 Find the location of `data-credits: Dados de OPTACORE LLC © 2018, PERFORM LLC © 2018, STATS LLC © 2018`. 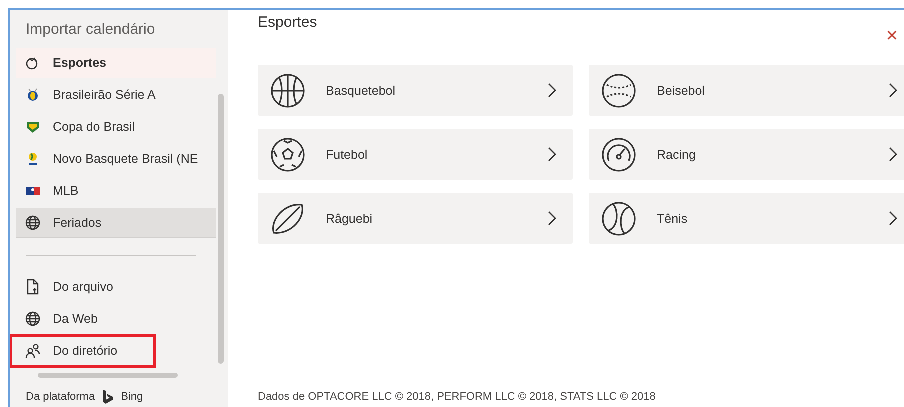

data-credits: Dados de OPTACORE LLC © 2018, PERFORM LLC © 2018, STATS LLC © 2018 is located at coordinates (457, 398).